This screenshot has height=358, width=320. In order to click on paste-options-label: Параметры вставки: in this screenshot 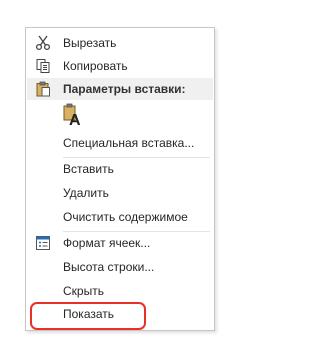, I will do `click(124, 89)`.